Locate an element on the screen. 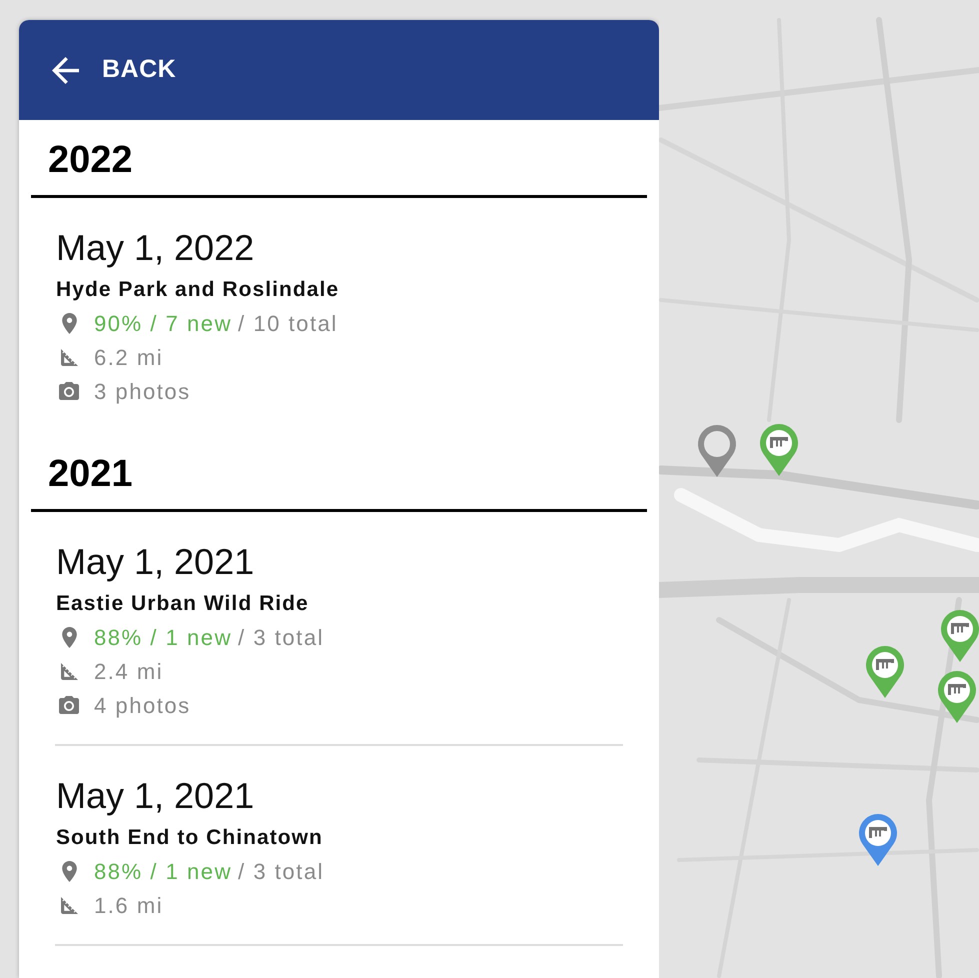  year-heading: 2022 is located at coordinates (90, 160).